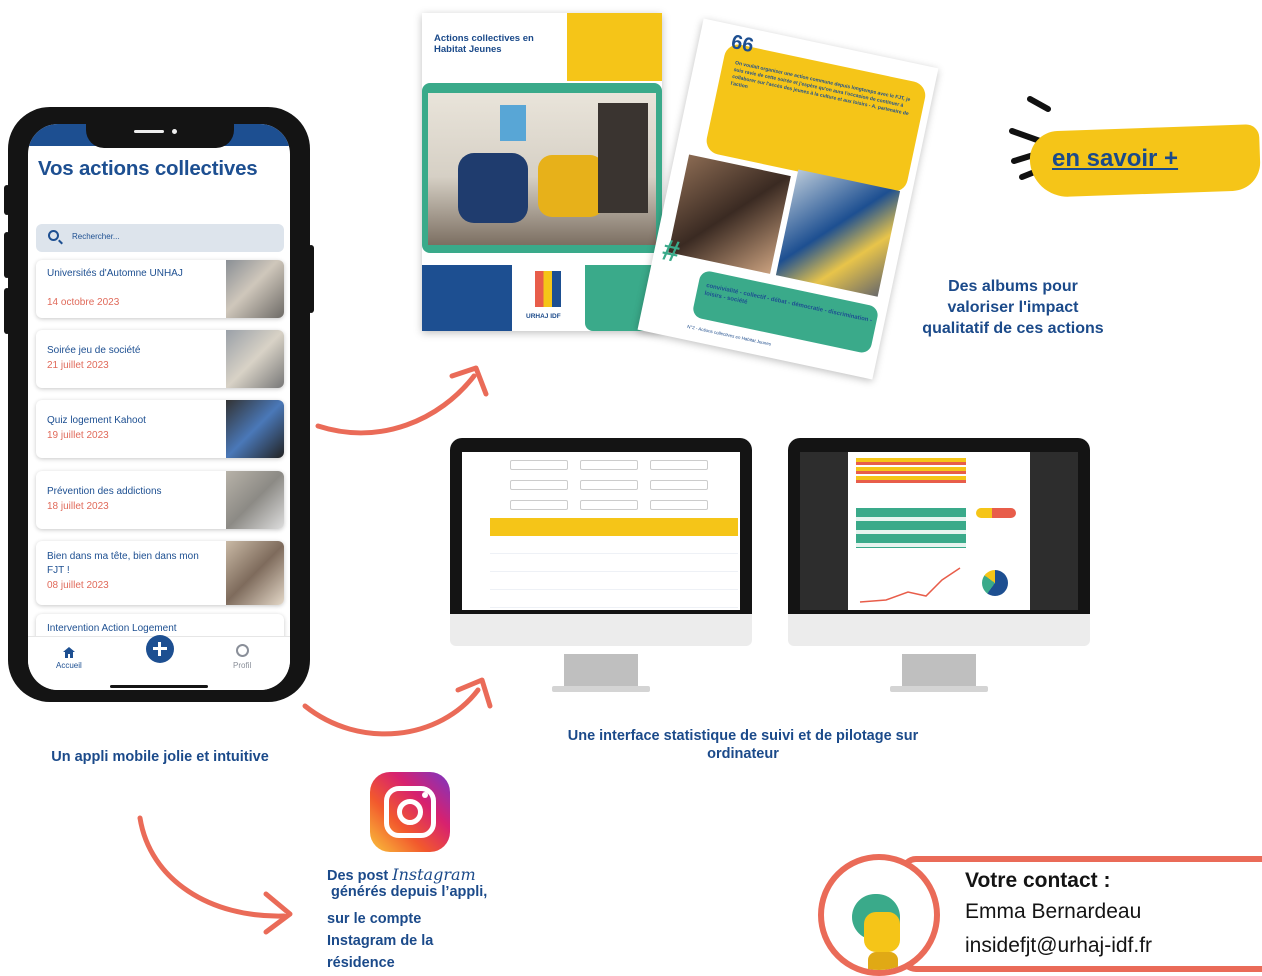  I want to click on arrow-head, so click(278, 913).